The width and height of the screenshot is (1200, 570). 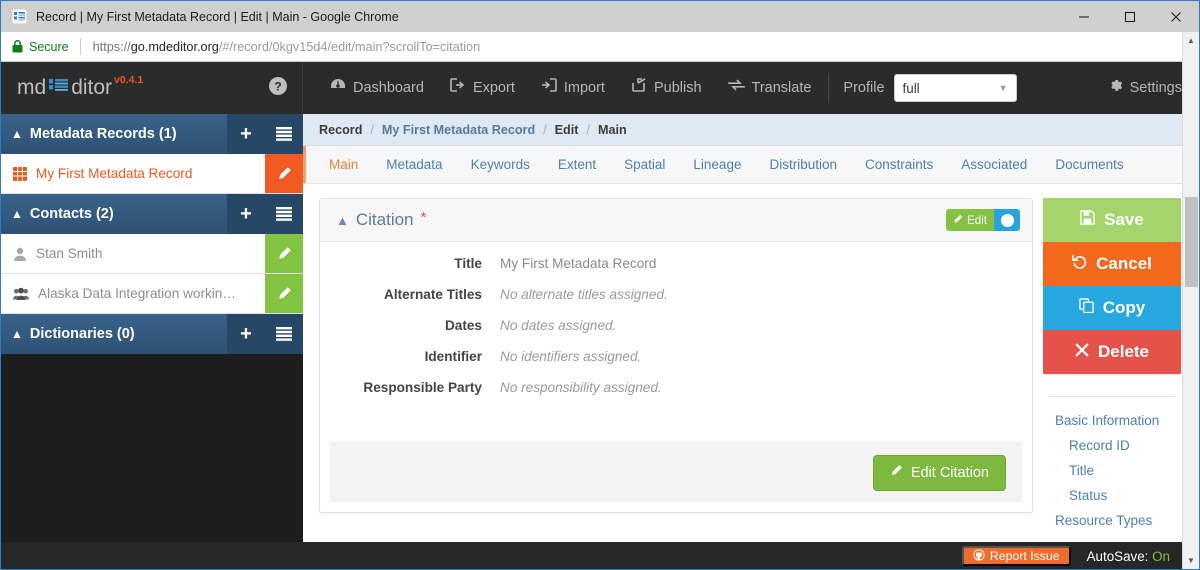 I want to click on close-icon, so click(x=1176, y=16).